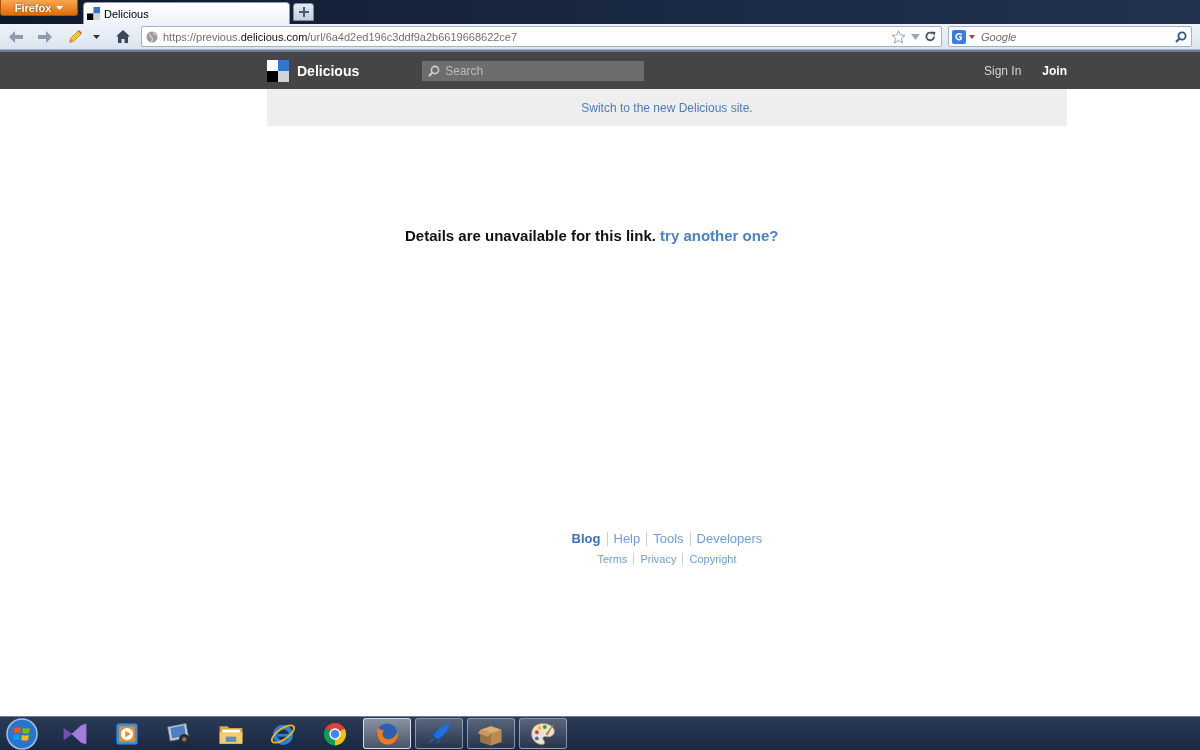 The image size is (1200, 750). Describe the element at coordinates (75, 36) in the screenshot. I see `pencil-icon` at that location.